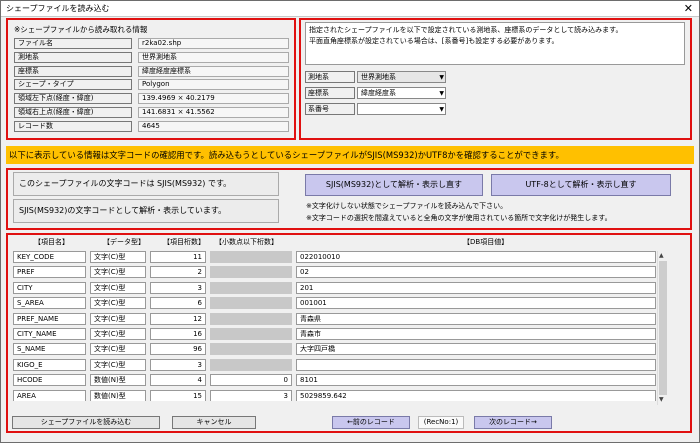 The image size is (700, 443). I want to click on decimal-places-cell: 3, so click(251, 395).